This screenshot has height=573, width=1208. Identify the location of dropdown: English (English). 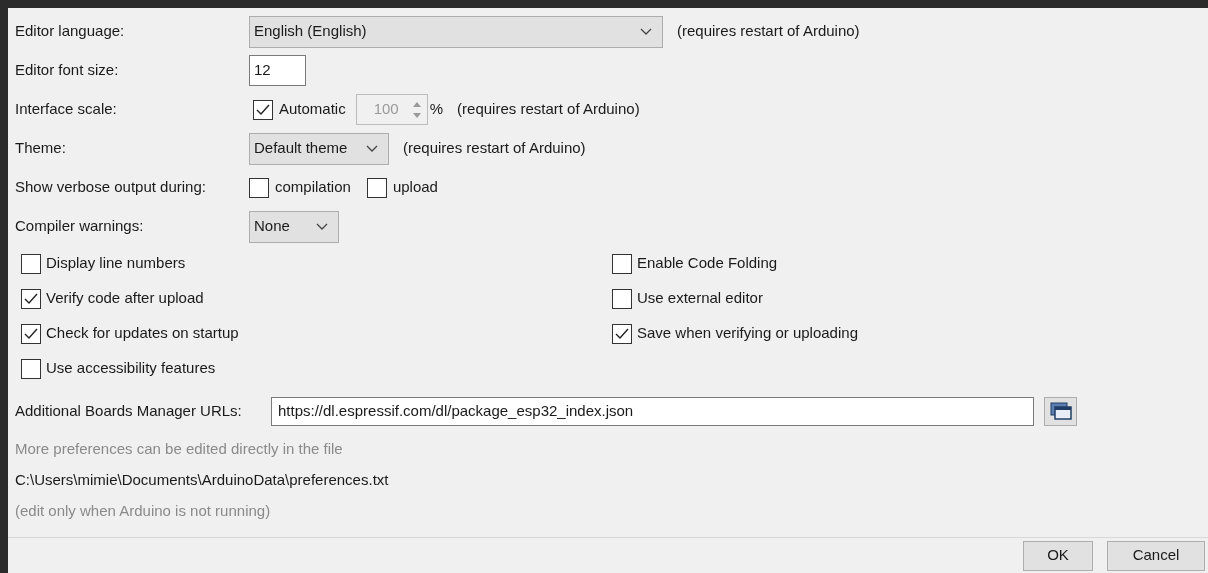
(456, 31).